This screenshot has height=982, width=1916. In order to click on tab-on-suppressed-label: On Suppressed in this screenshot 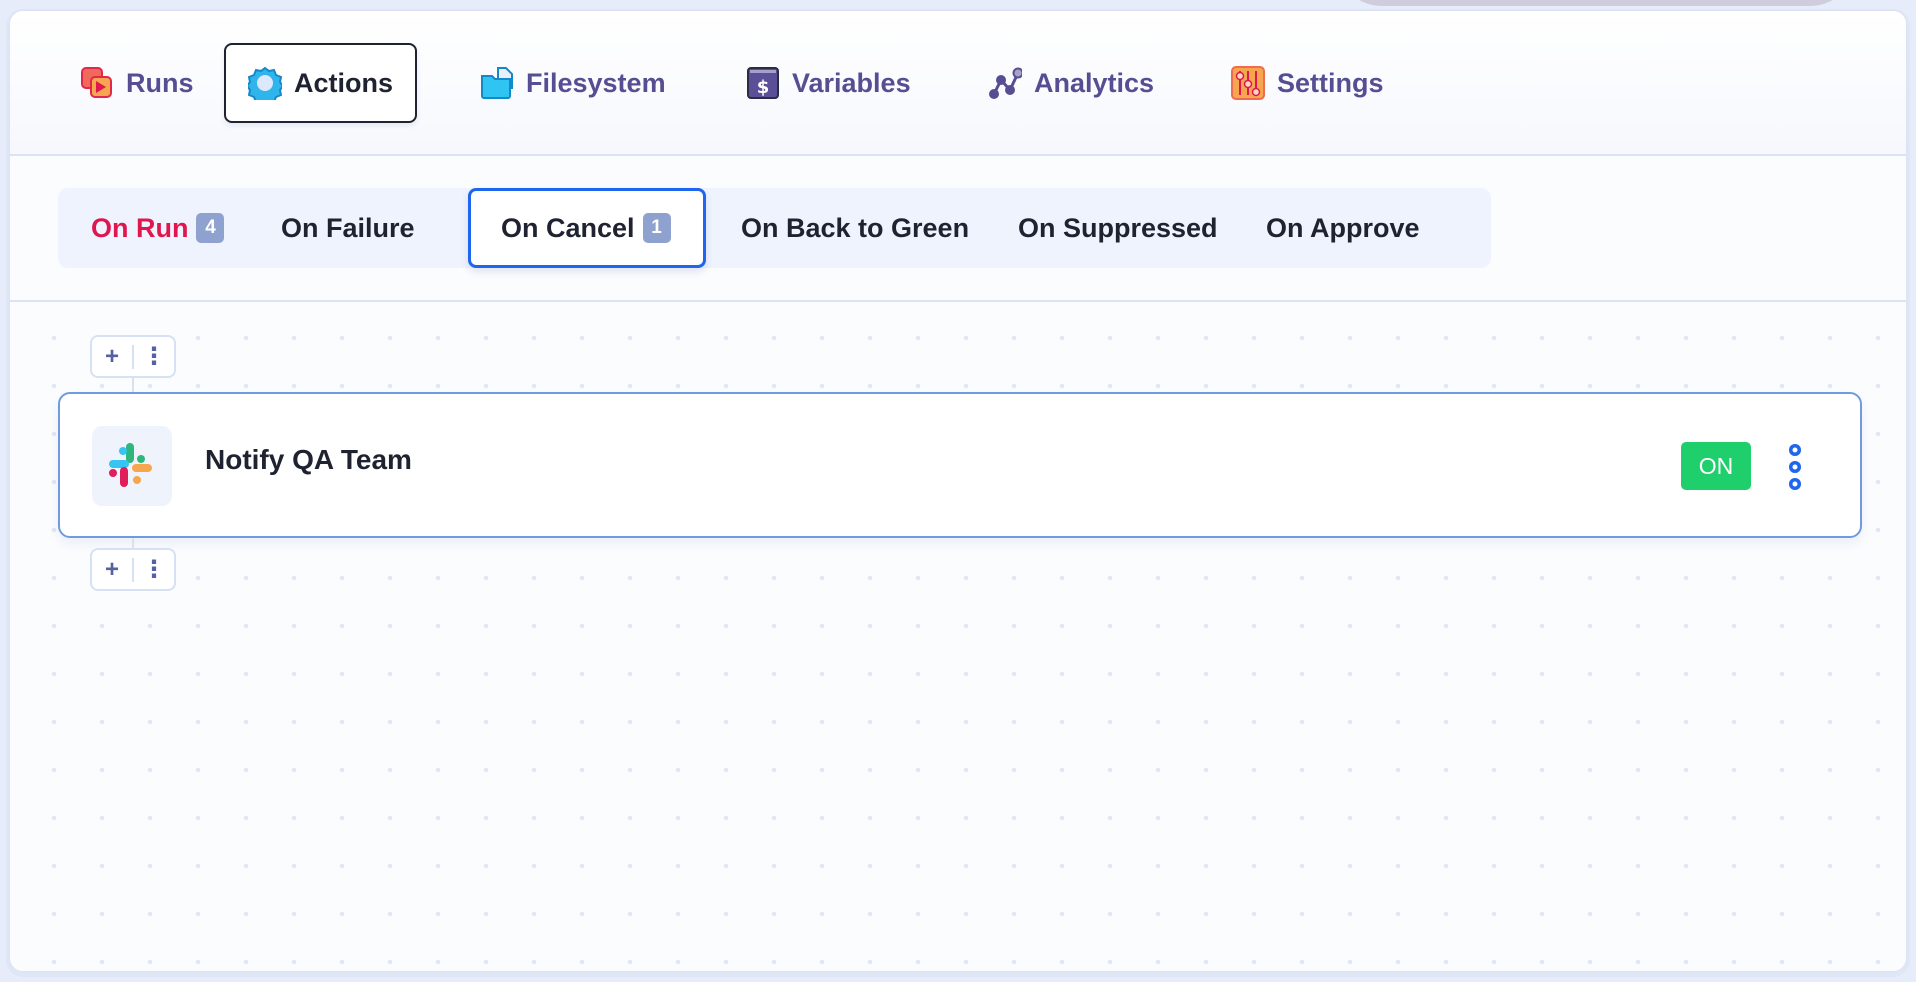, I will do `click(1118, 227)`.